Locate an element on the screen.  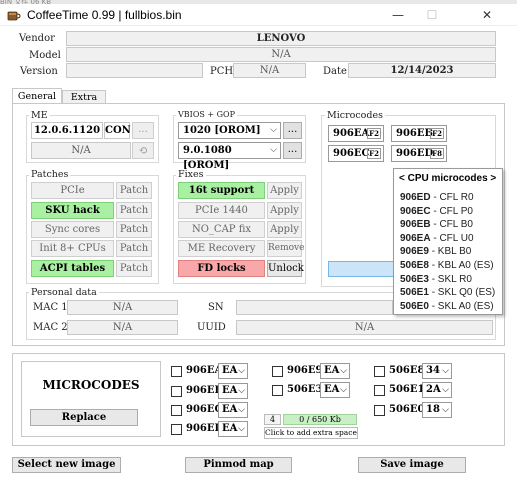
microcode-checkbox-label: 906EA is located at coordinates (204, 370).